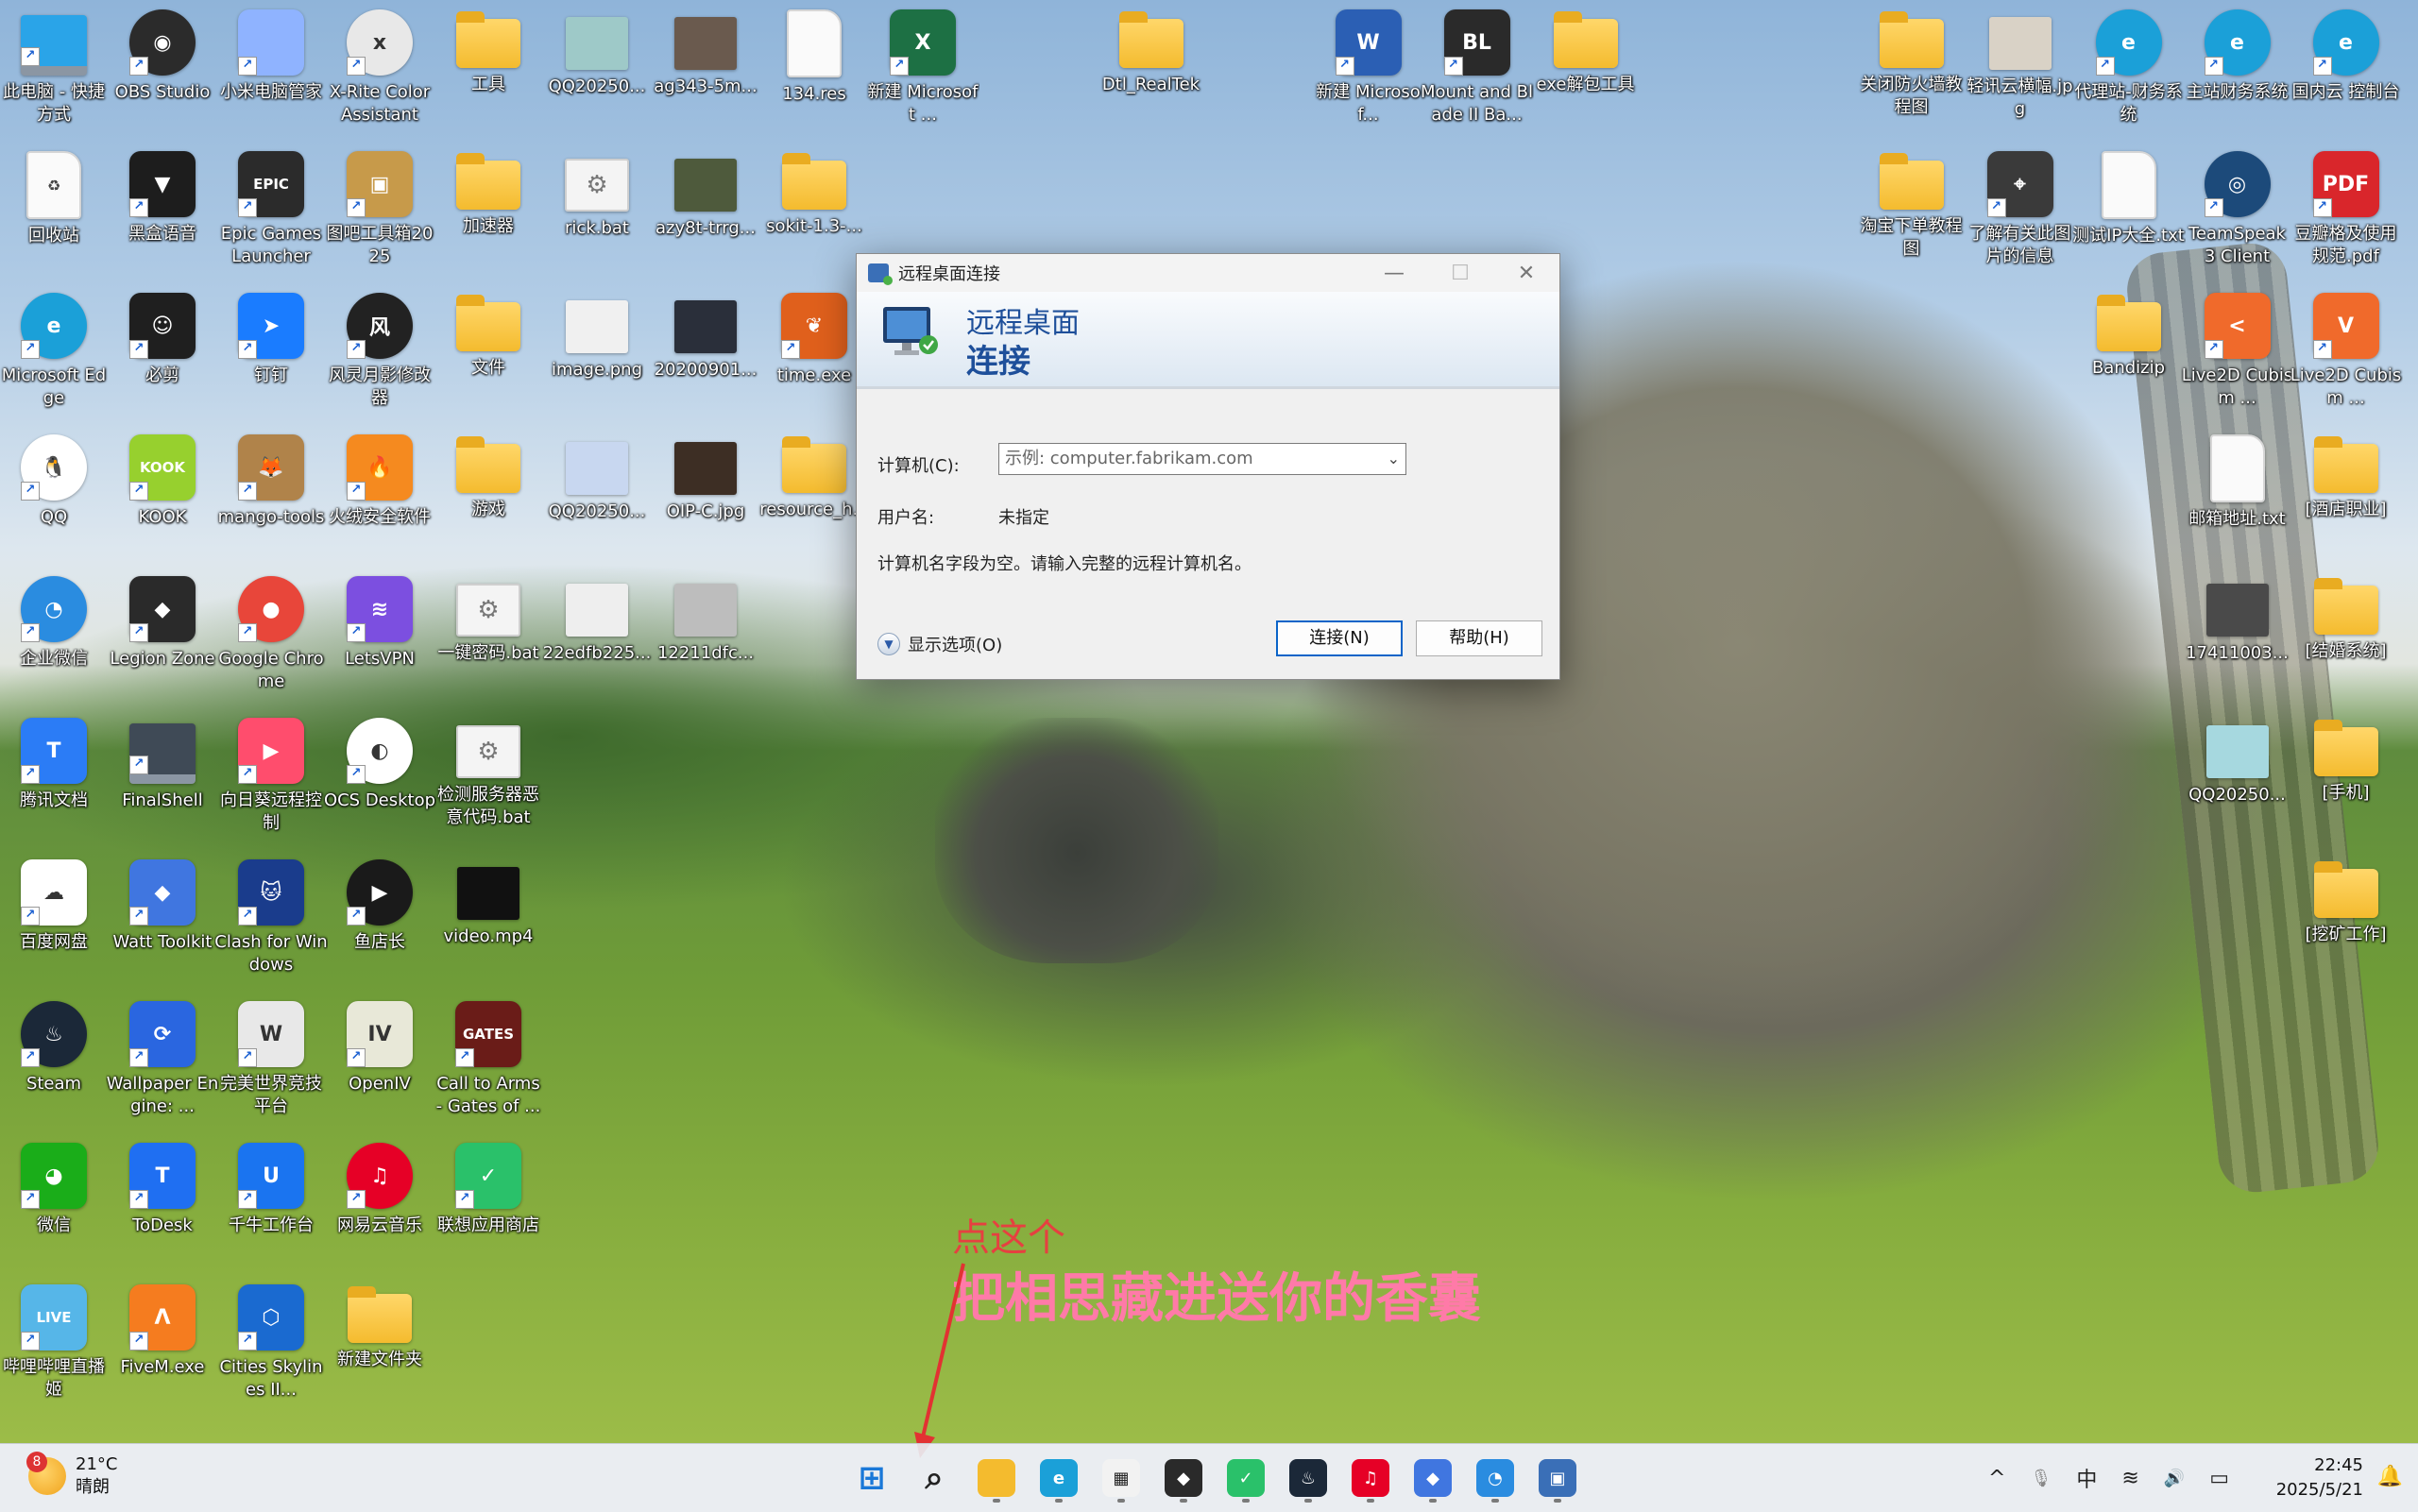 This screenshot has width=2418, height=1512. What do you see at coordinates (162, 639) in the screenshot?
I see `desktop-icon: ◆ ↗ Legion Zone` at bounding box center [162, 639].